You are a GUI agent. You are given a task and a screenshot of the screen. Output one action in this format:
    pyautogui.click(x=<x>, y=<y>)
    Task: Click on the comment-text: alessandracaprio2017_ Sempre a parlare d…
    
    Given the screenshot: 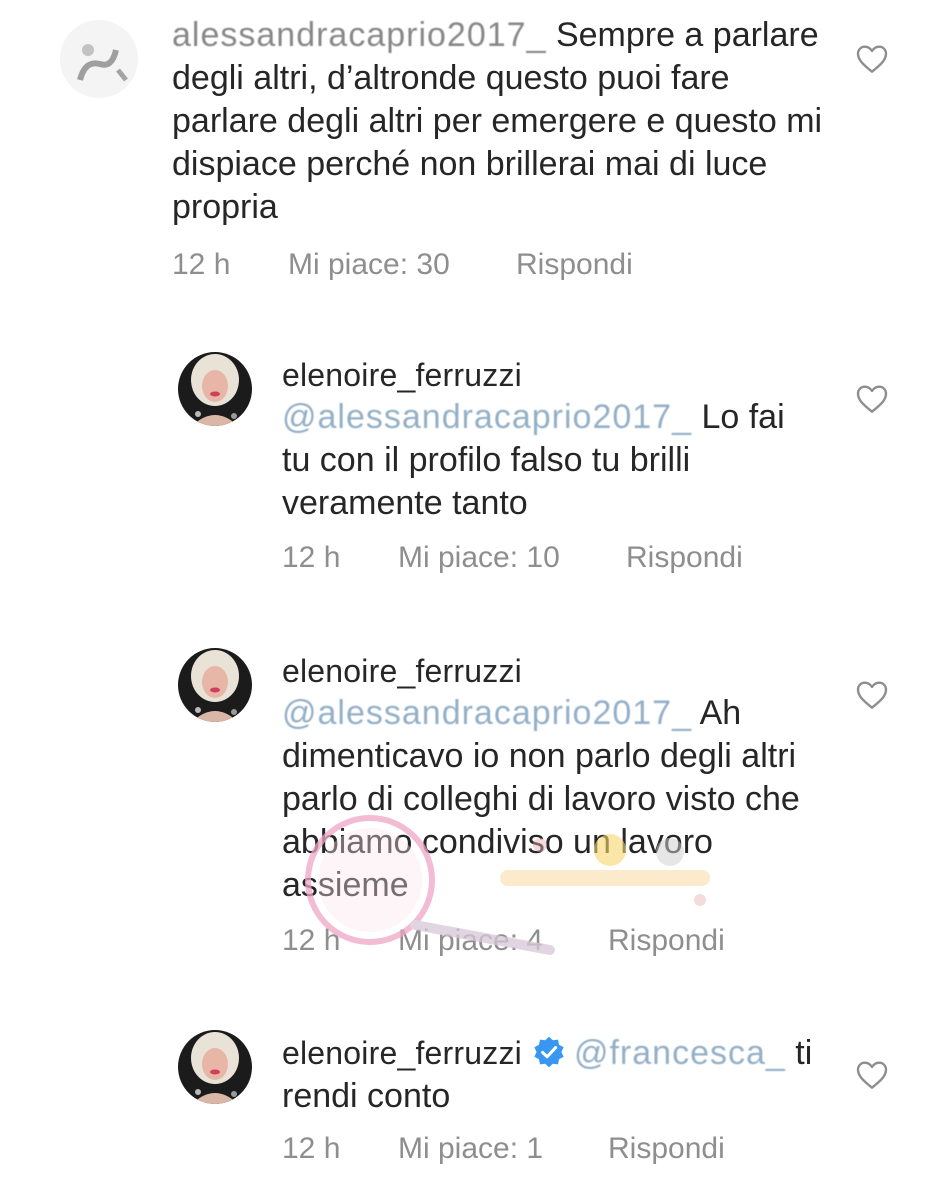 What is the action you would take?
    pyautogui.click(x=502, y=121)
    